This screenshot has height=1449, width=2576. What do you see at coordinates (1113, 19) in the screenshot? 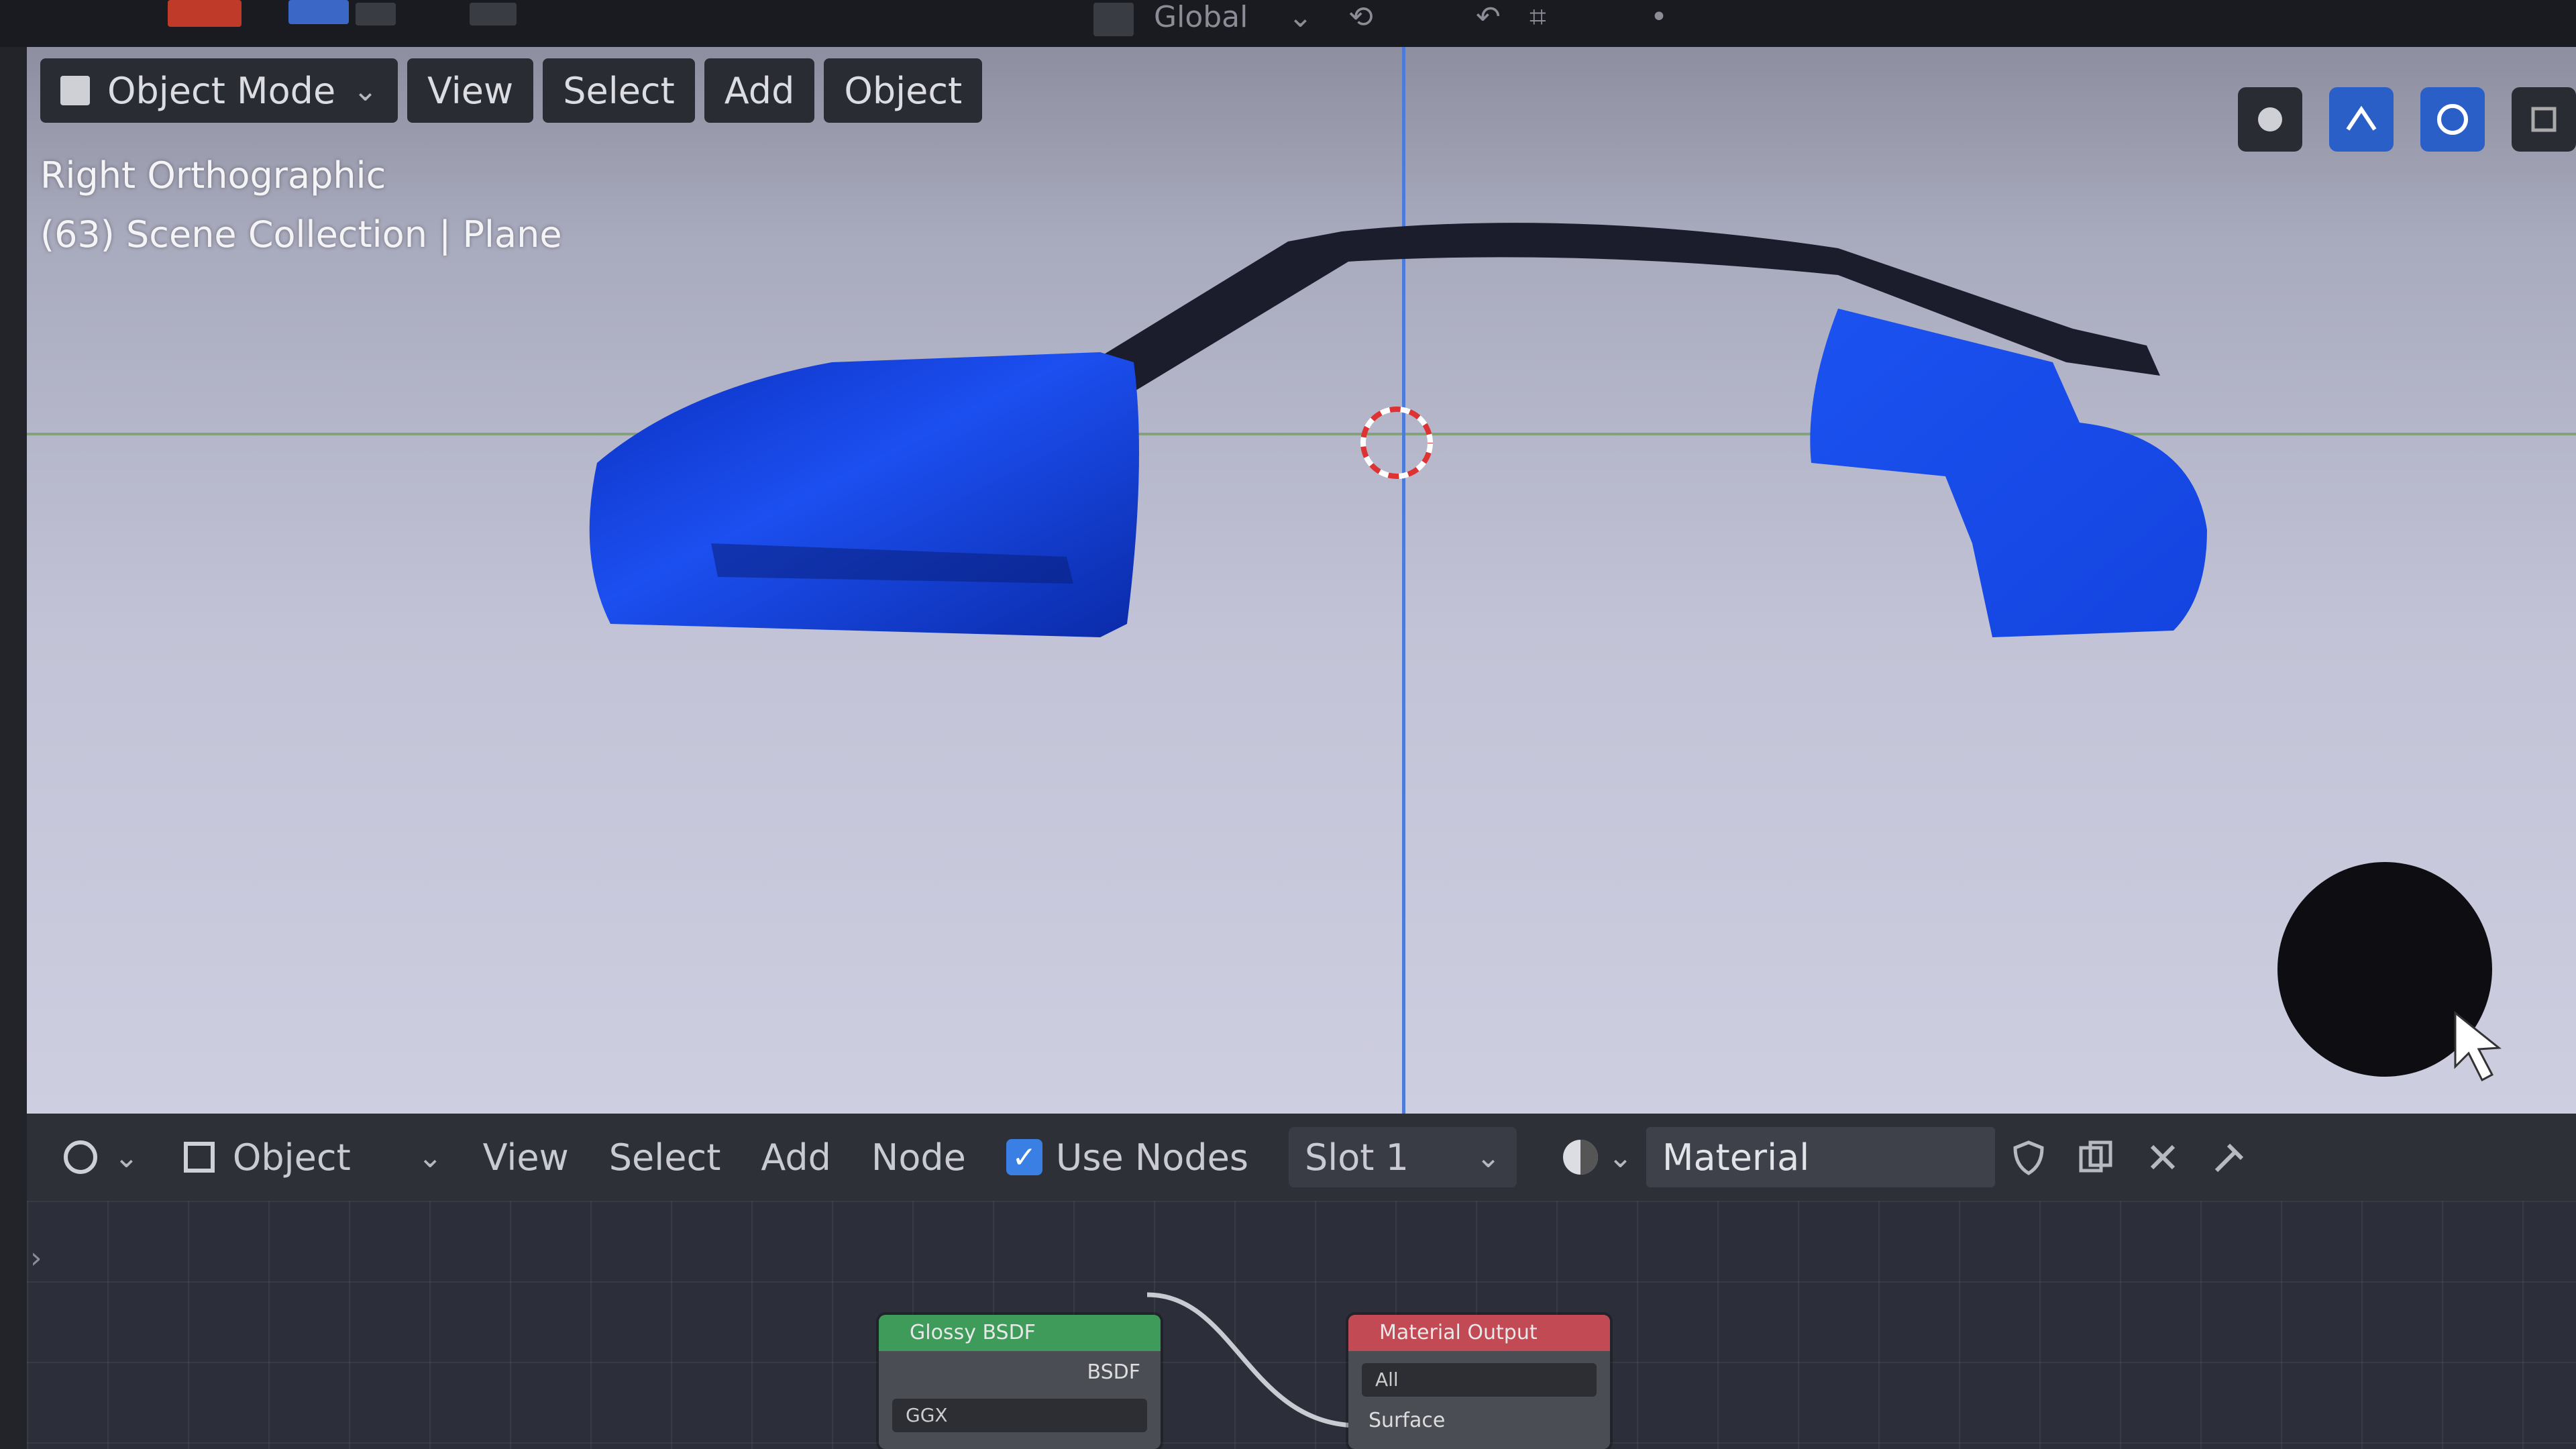
I see `transform-orientation-icon` at bounding box center [1113, 19].